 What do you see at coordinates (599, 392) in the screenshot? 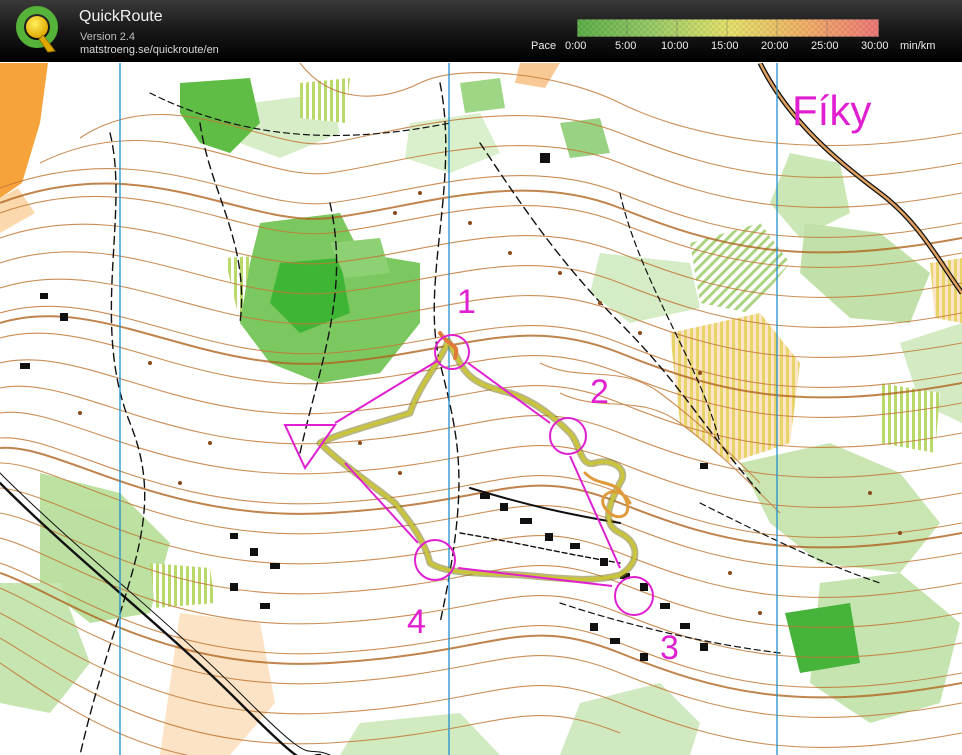
I see `control-number-2: 2` at bounding box center [599, 392].